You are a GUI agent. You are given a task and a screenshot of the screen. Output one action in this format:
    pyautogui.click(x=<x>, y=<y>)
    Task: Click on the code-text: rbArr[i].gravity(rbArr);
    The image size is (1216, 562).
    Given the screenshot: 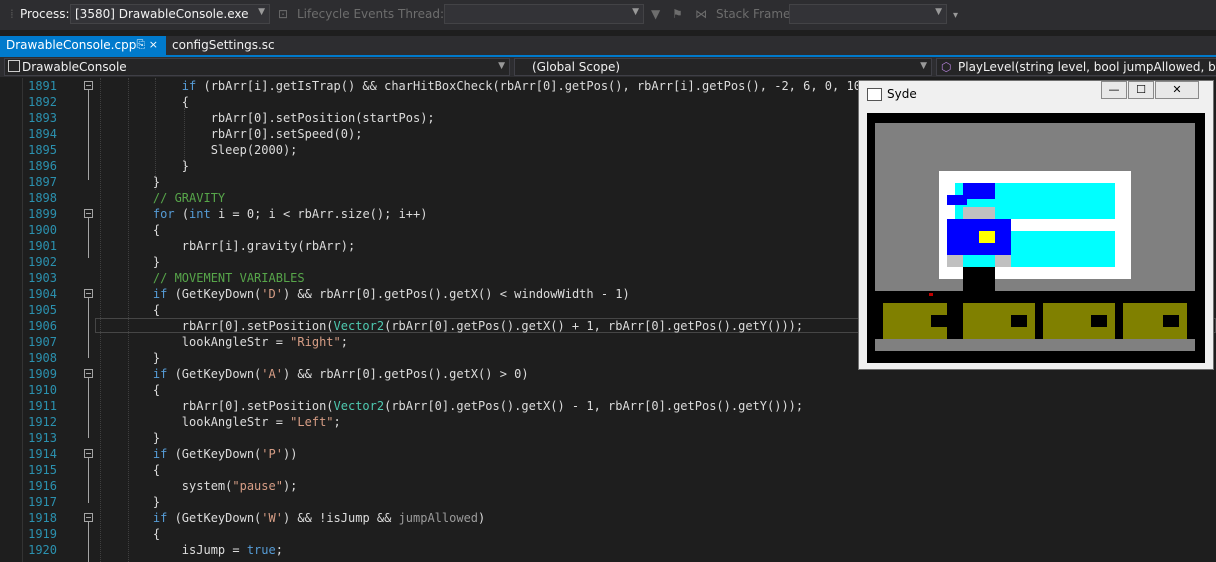 What is the action you would take?
    pyautogui.click(x=239, y=246)
    